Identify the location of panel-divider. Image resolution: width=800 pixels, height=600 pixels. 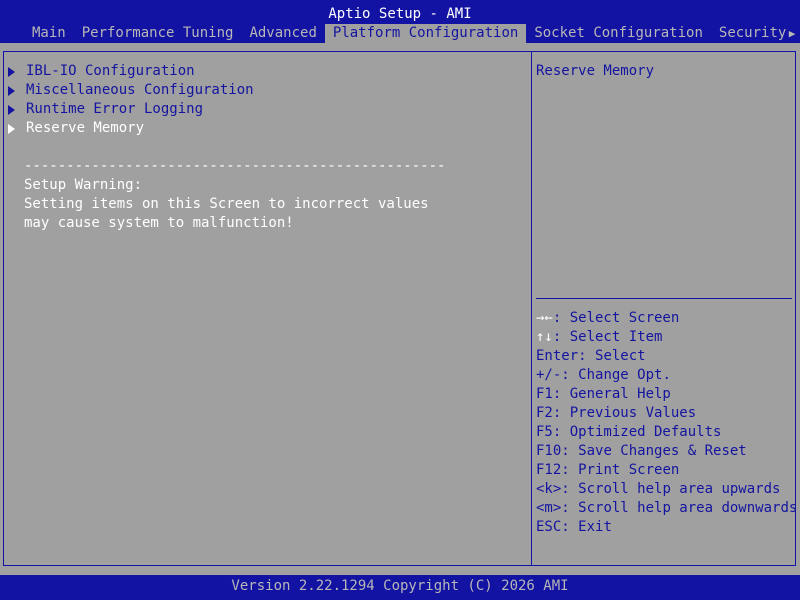
(531, 308).